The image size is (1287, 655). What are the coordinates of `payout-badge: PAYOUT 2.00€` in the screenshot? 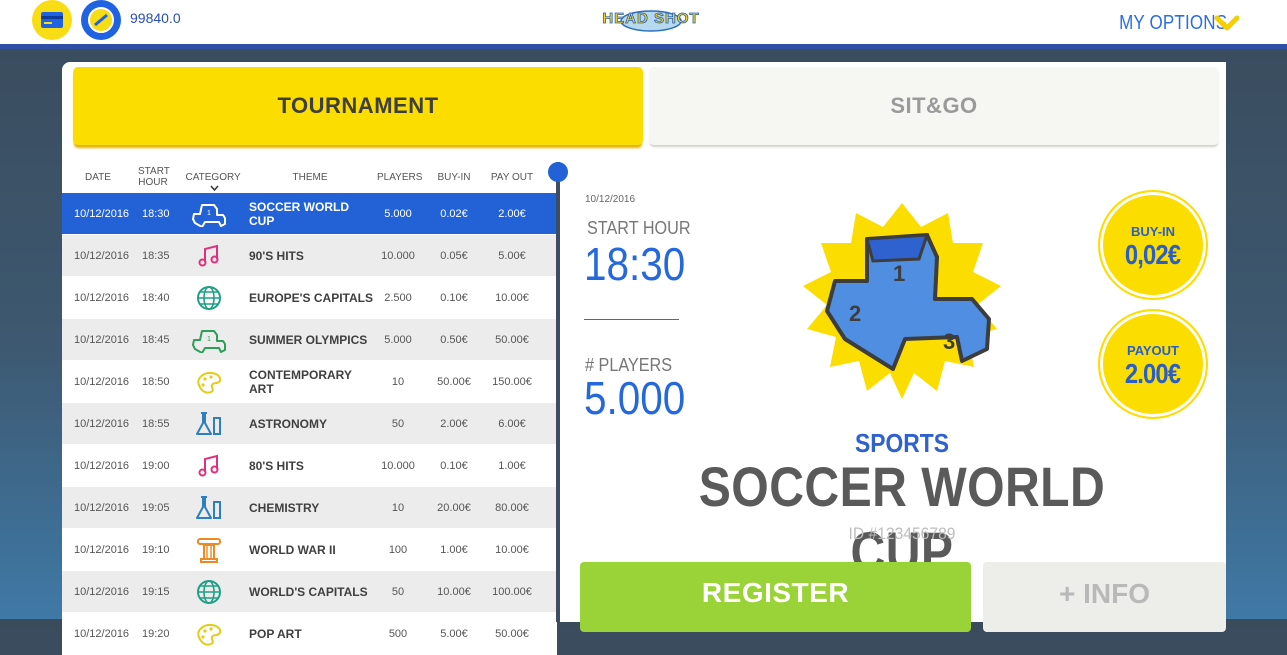 It's located at (1153, 364).